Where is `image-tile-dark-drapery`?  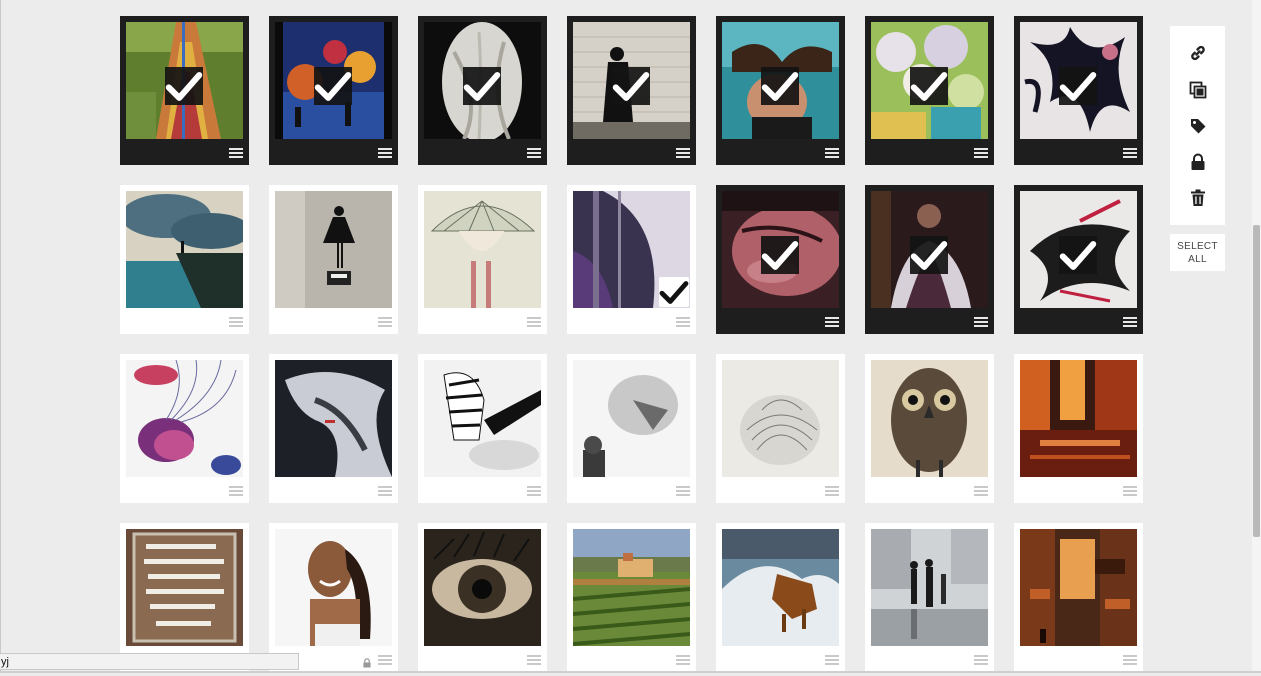
image-tile-dark-drapery is located at coordinates (929, 259).